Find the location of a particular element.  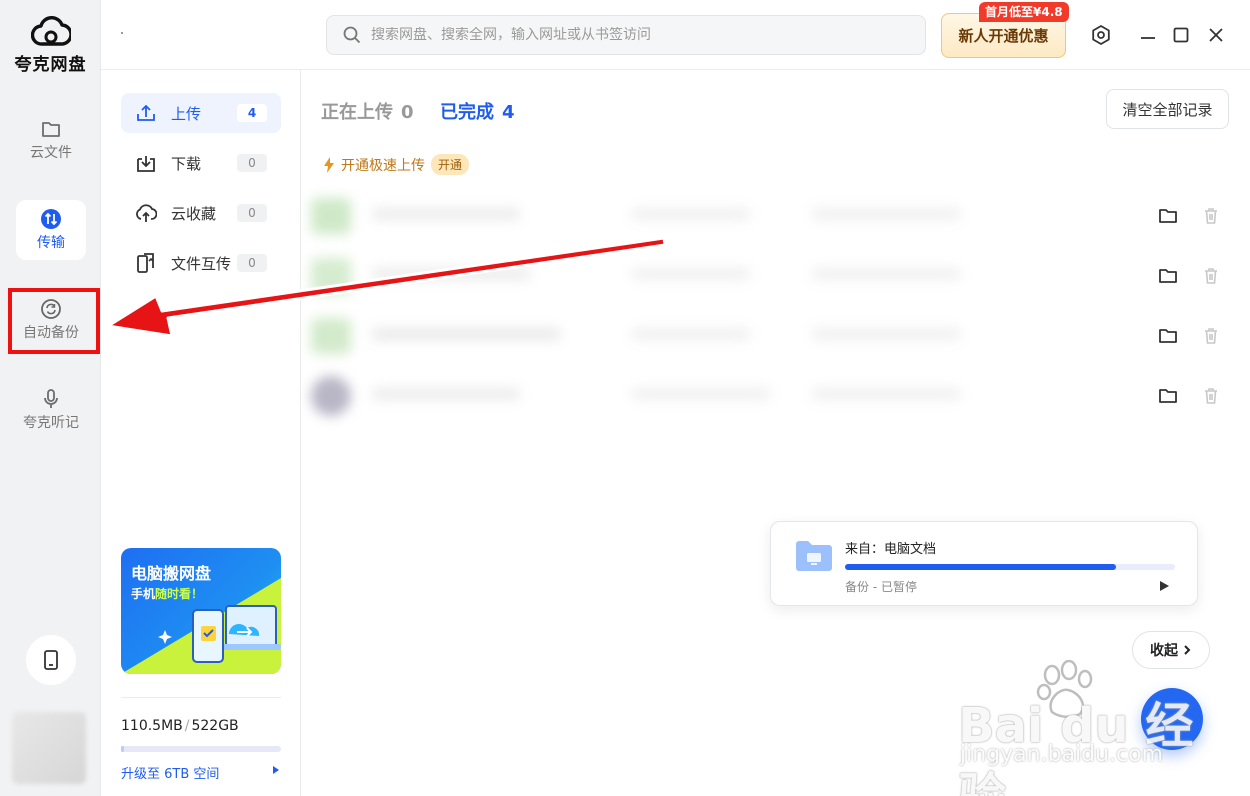

quota-progress-bar is located at coordinates (201, 749).